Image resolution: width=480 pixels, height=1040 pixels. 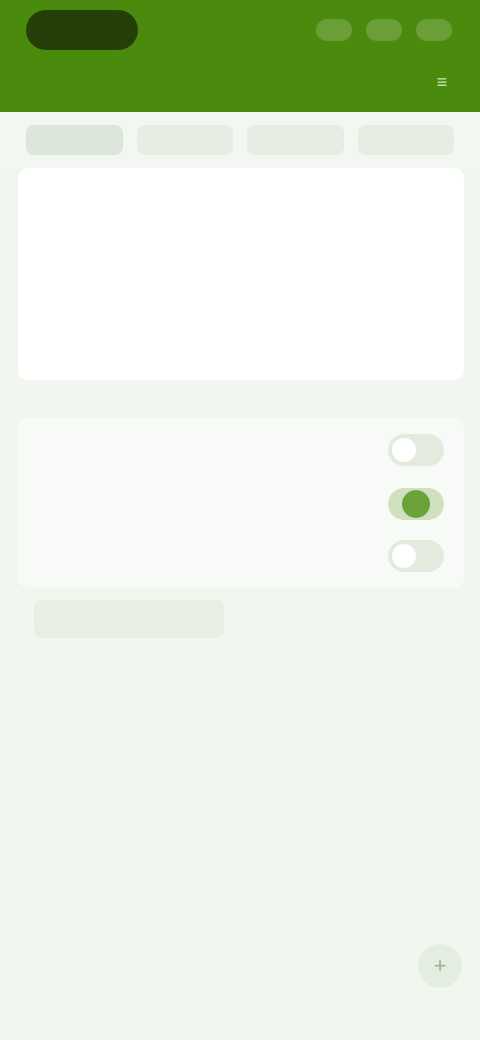 I want to click on settings-row-1-toggle, so click(x=416, y=450).